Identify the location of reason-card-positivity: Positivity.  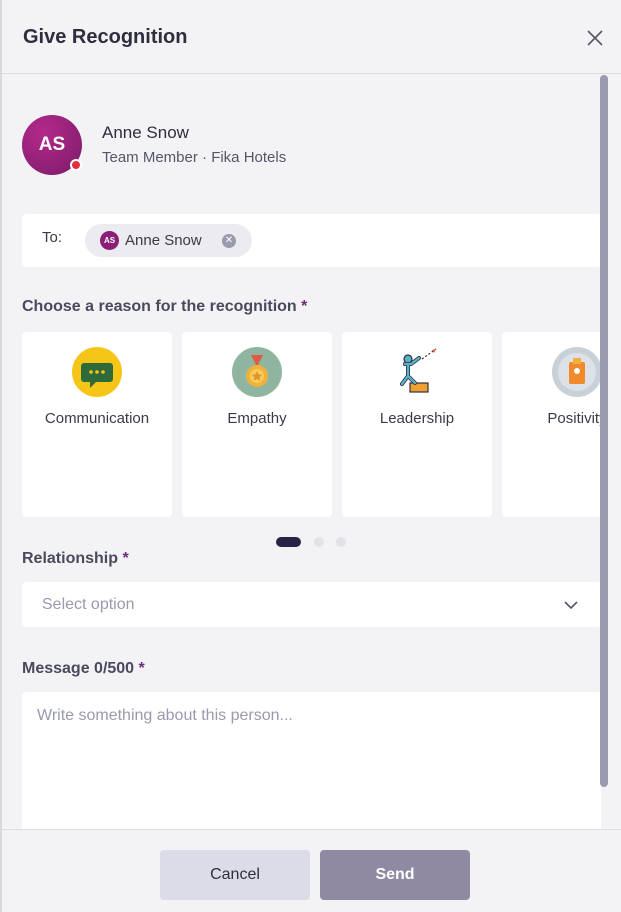
(551, 424).